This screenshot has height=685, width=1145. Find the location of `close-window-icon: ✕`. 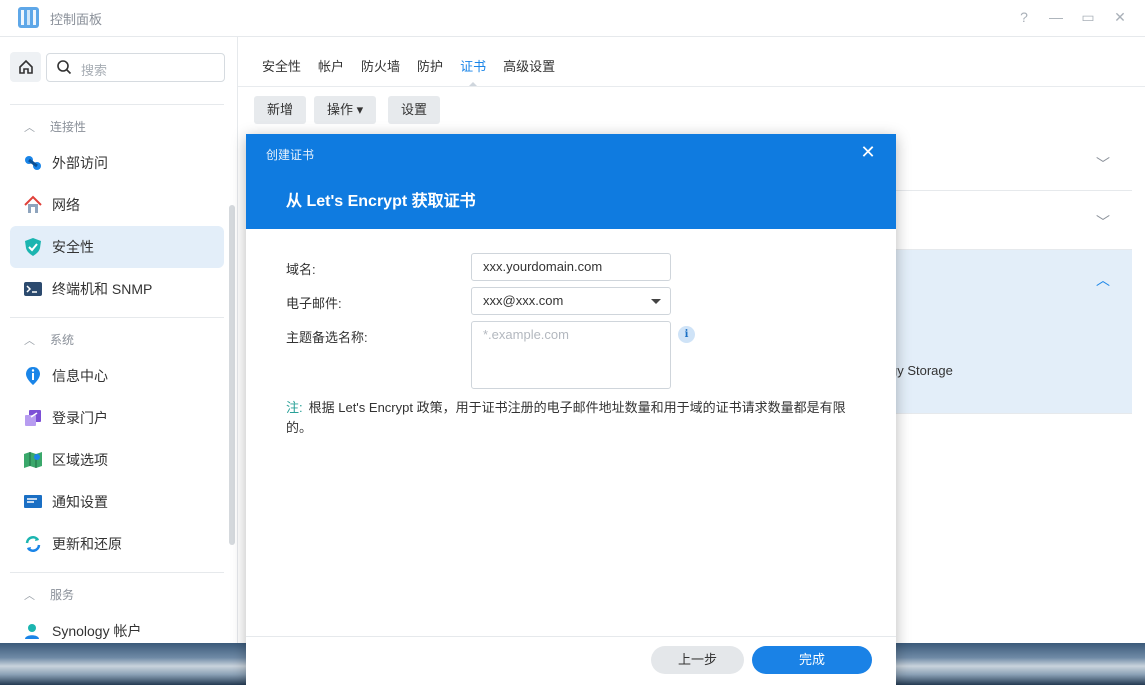

close-window-icon: ✕ is located at coordinates (1120, 17).